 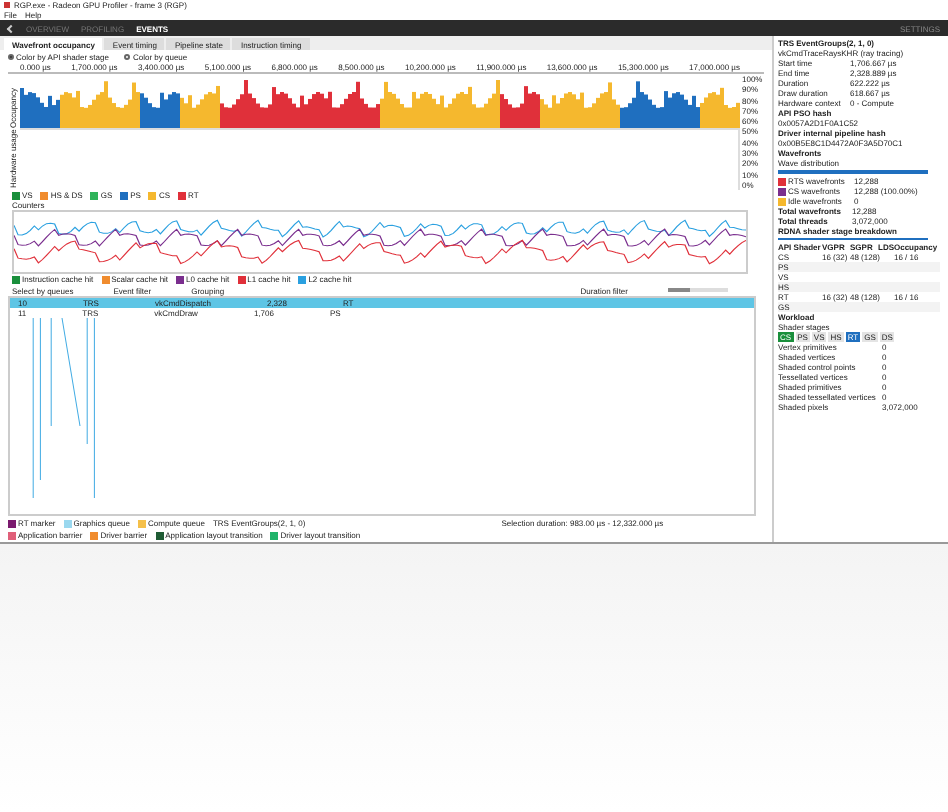 What do you see at coordinates (7, 5) in the screenshot?
I see `app-icon` at bounding box center [7, 5].